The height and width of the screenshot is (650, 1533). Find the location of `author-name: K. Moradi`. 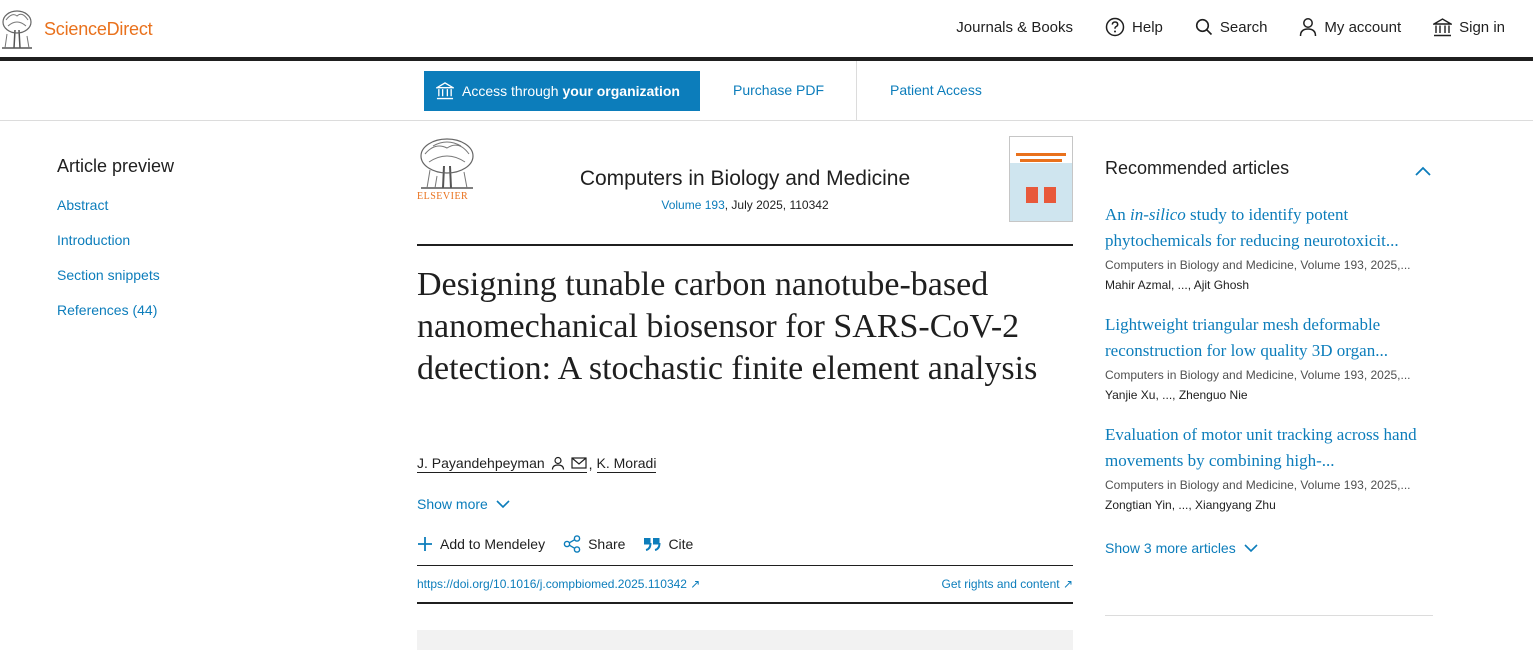

author-name: K. Moradi is located at coordinates (626, 463).